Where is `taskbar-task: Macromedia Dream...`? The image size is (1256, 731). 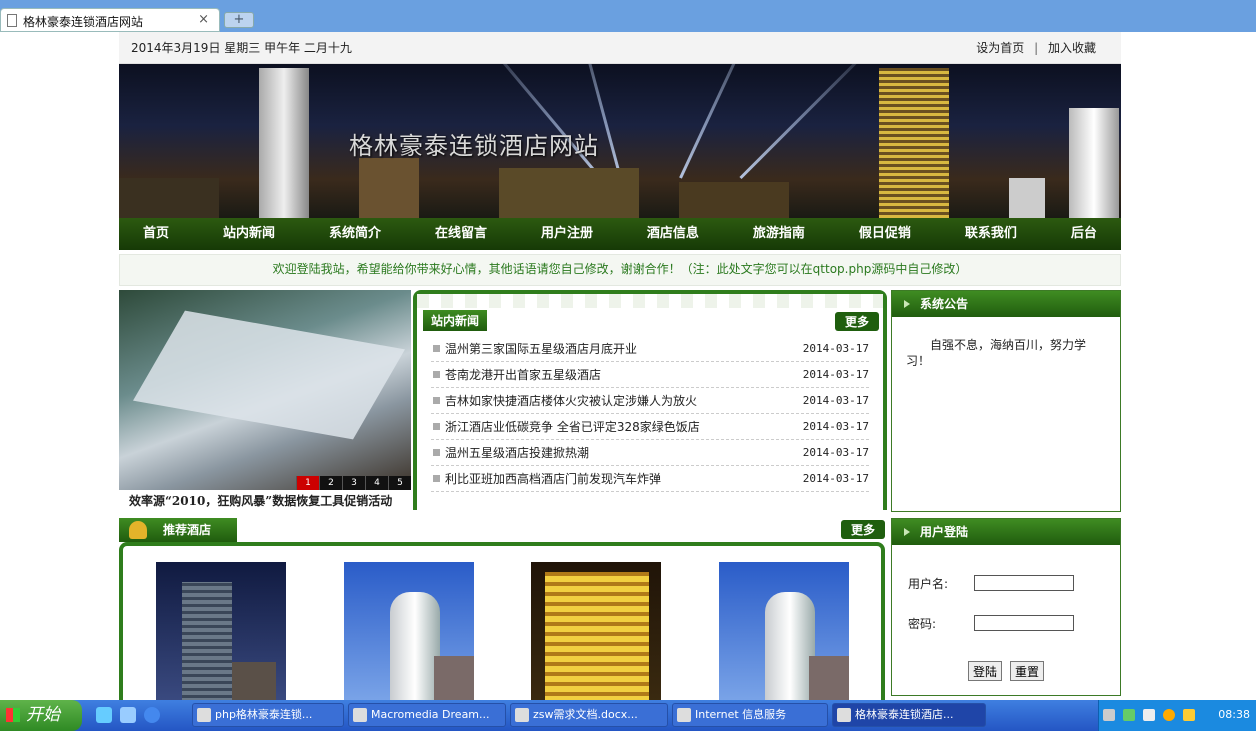 taskbar-task: Macromedia Dream... is located at coordinates (427, 715).